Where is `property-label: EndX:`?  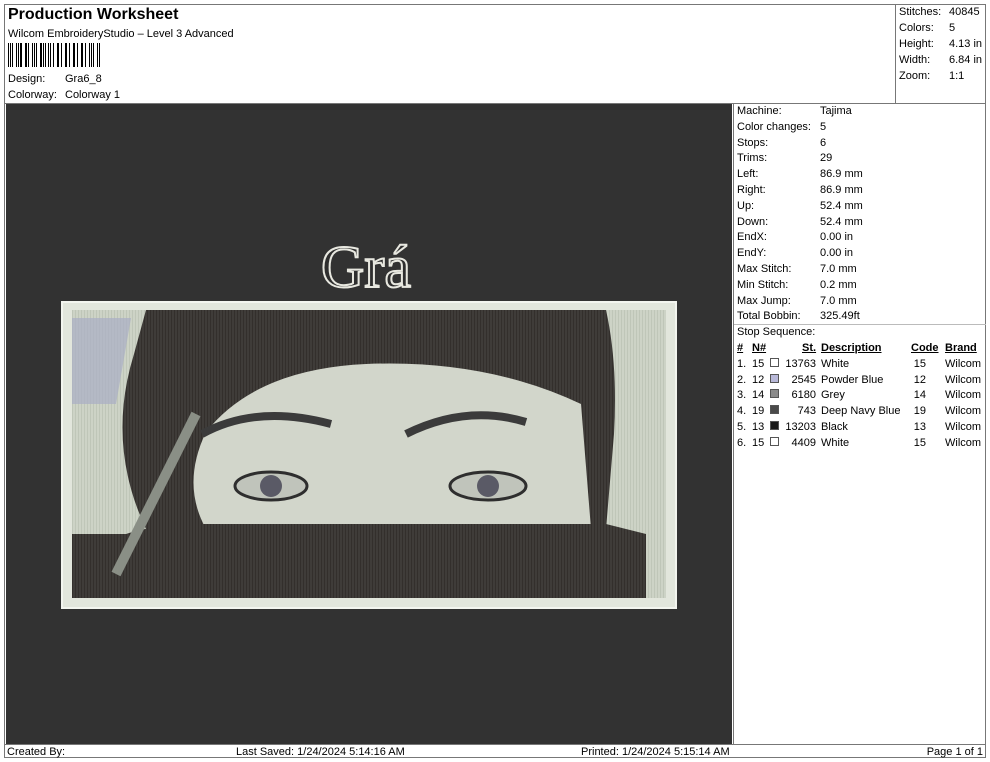 property-label: EndX: is located at coordinates (752, 237).